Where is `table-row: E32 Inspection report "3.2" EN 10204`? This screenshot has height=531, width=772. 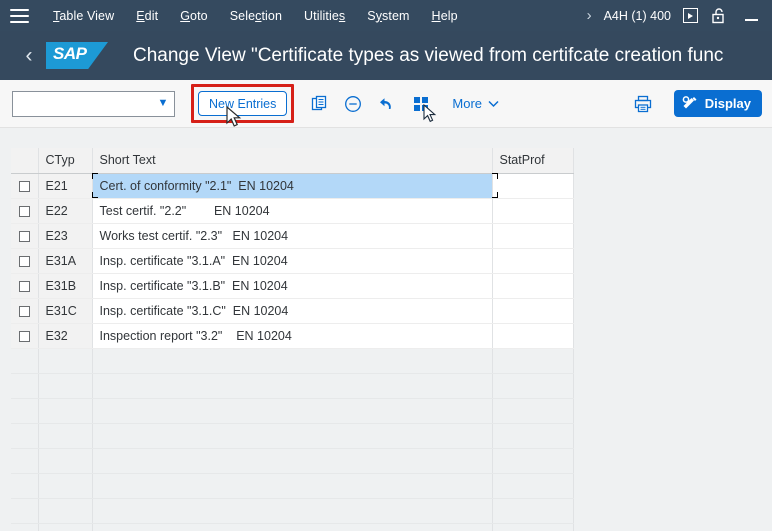
table-row: E32 Inspection report "3.2" EN 10204 is located at coordinates (292, 336).